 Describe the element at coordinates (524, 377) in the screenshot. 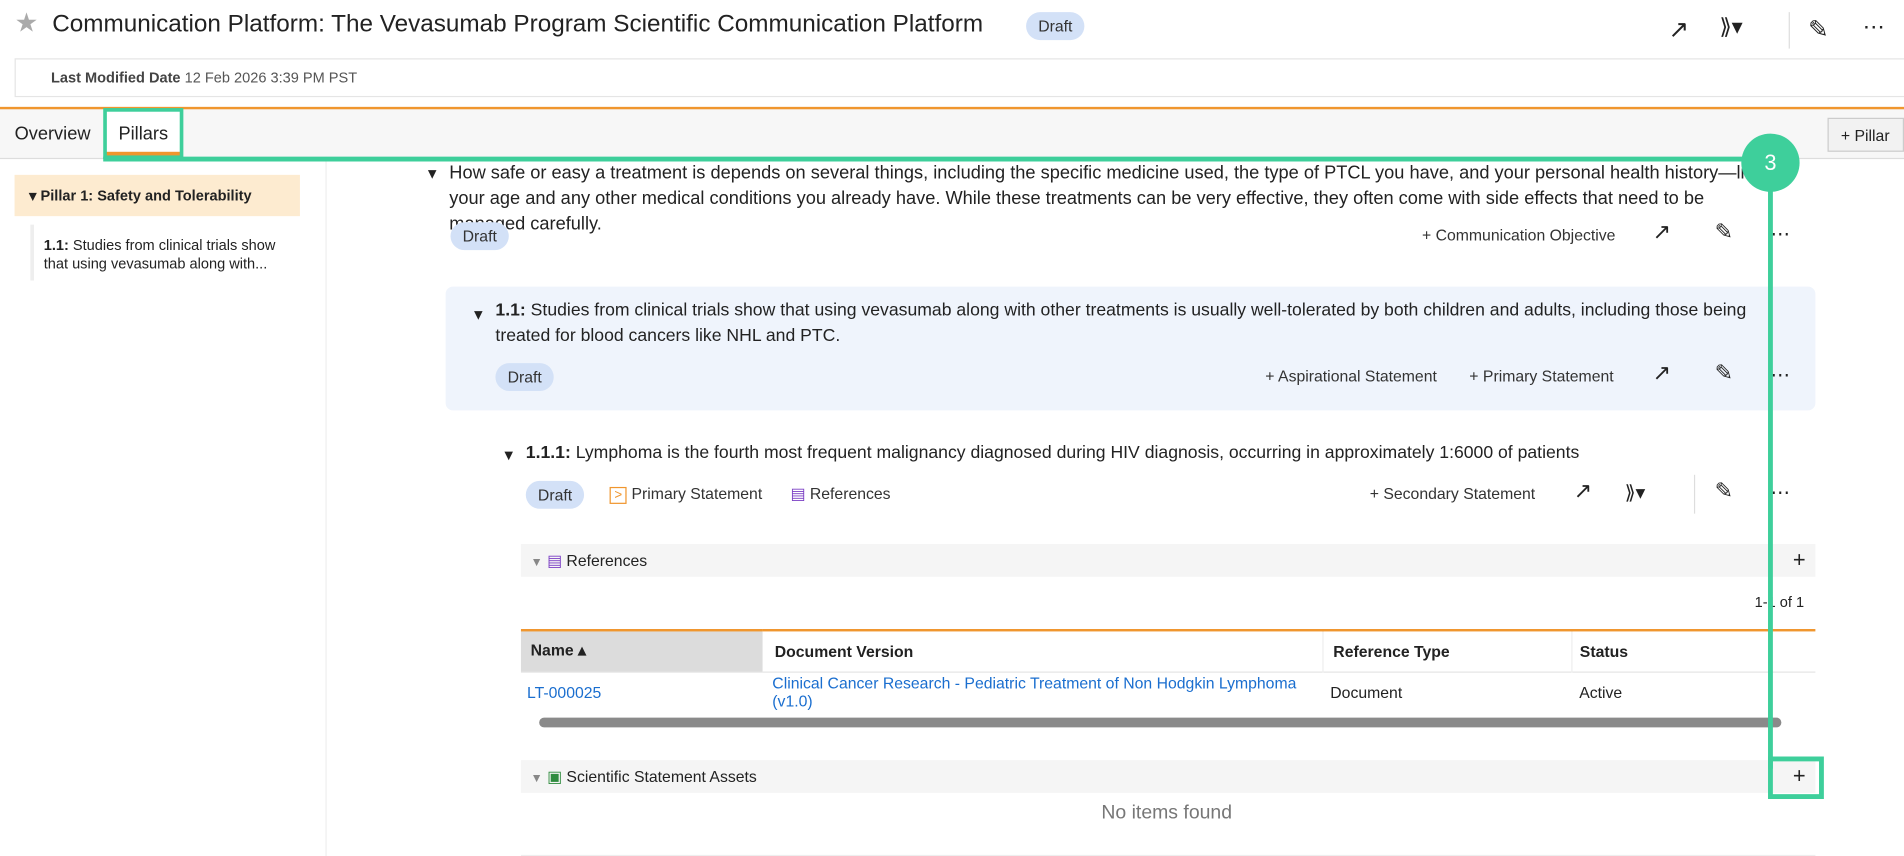

I see `objective-status-badge: Draft` at that location.